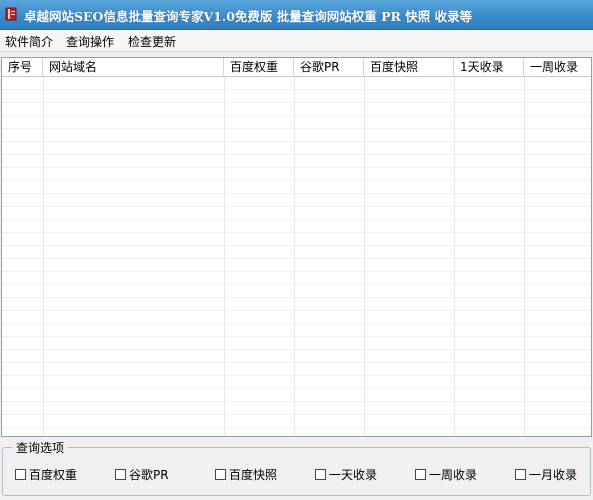 The image size is (593, 500). Describe the element at coordinates (259, 67) in the screenshot. I see `column-header-baidu-weight: 百度权重` at that location.